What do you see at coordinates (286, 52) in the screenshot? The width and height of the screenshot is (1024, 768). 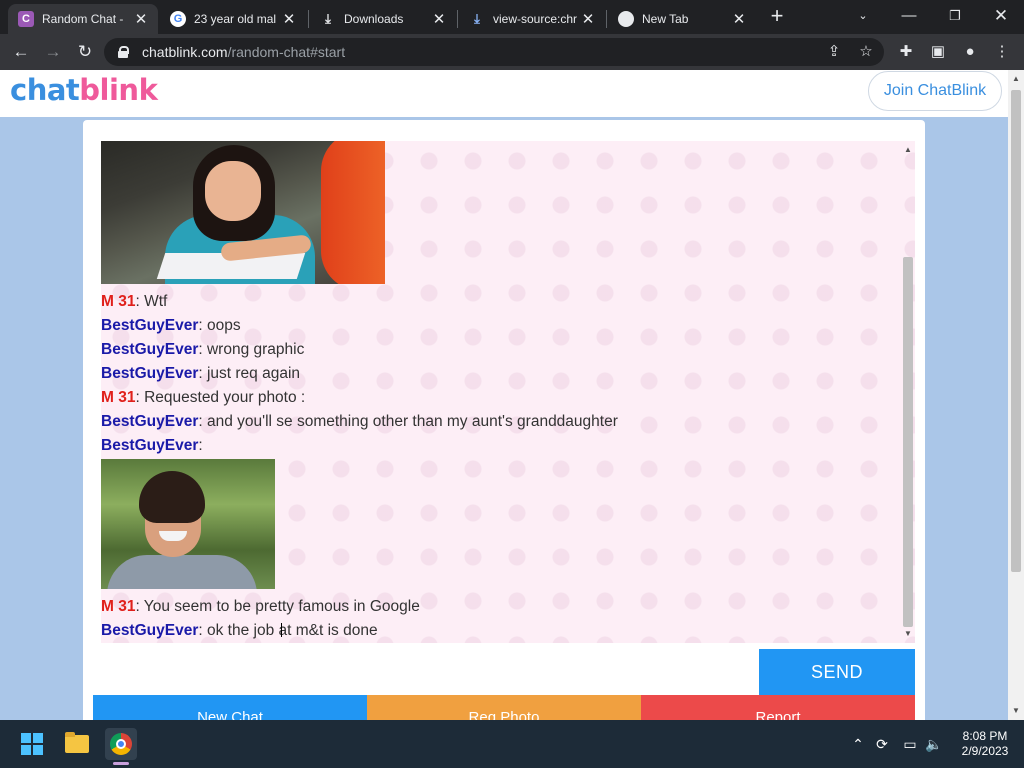 I see `url-path: /random-chat#start` at bounding box center [286, 52].